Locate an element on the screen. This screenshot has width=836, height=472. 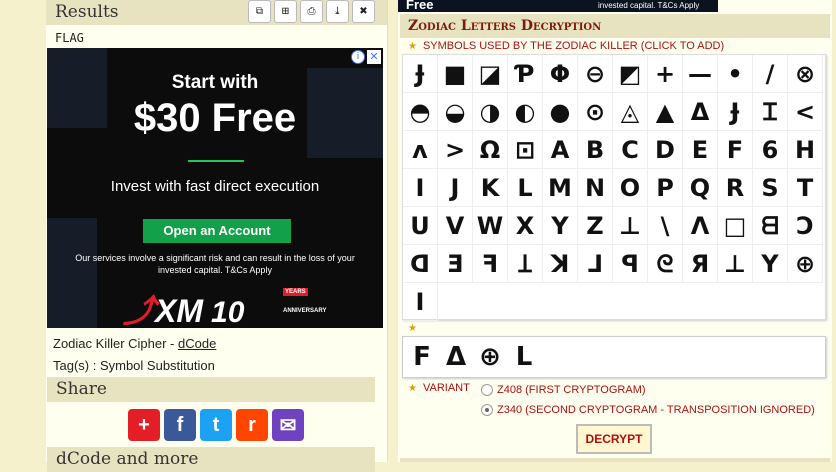
symbol-cell: Q is located at coordinates (700, 188).